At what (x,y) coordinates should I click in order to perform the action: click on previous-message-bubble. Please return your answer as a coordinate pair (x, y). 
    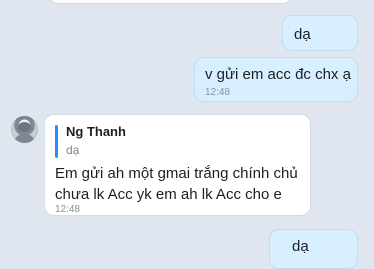
    Looking at the image, I should click on (170, 2).